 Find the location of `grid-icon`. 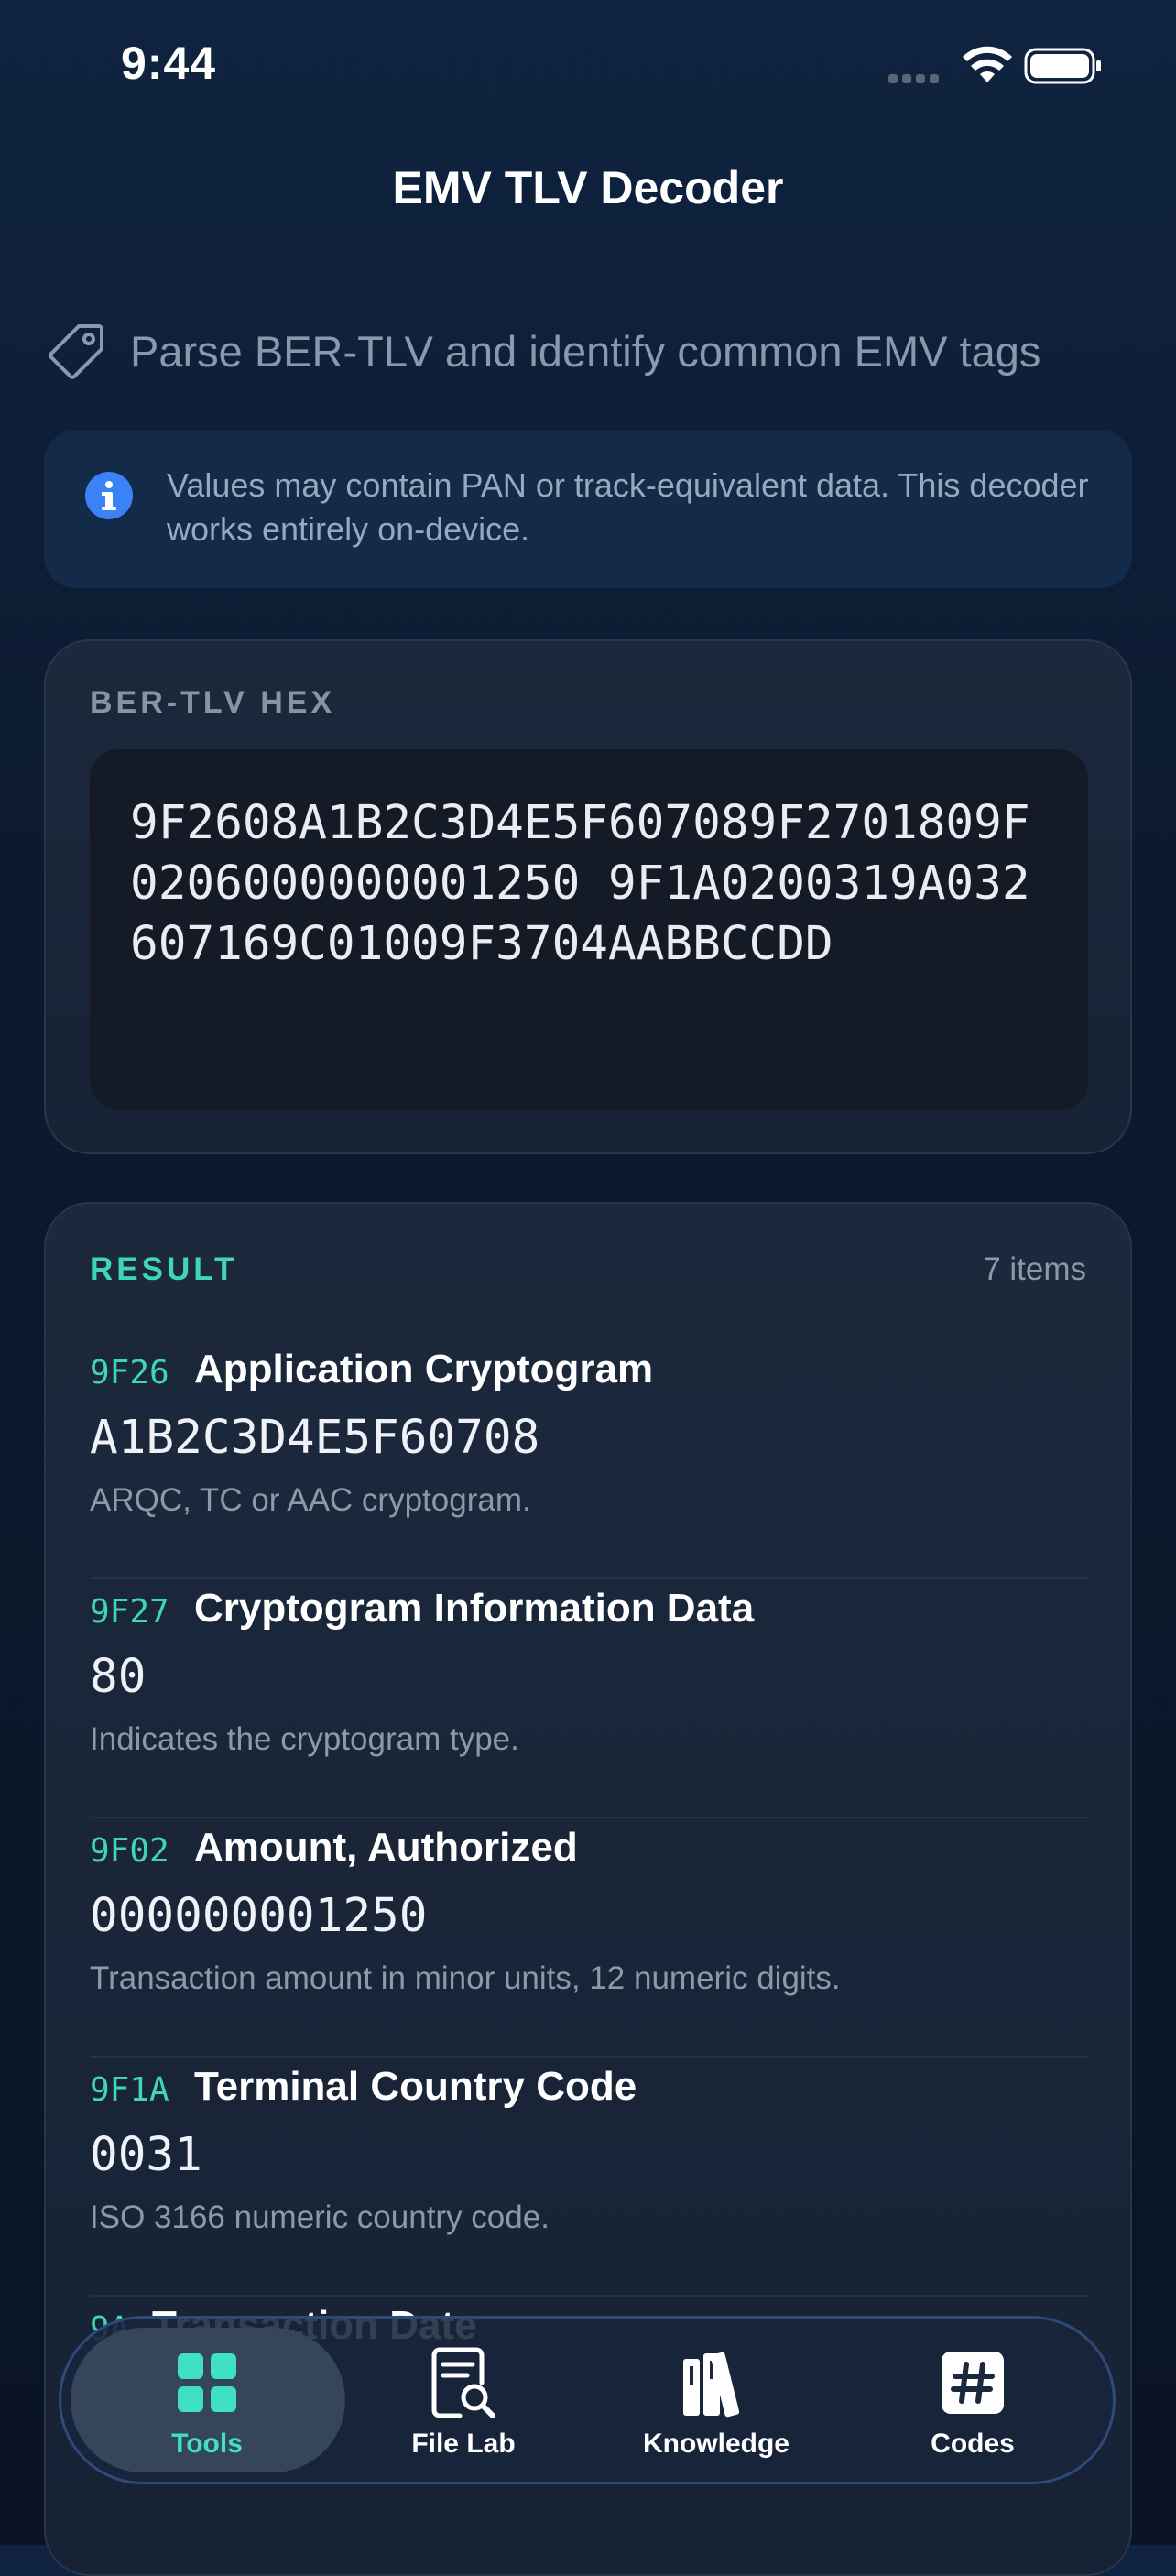

grid-icon is located at coordinates (207, 2382).